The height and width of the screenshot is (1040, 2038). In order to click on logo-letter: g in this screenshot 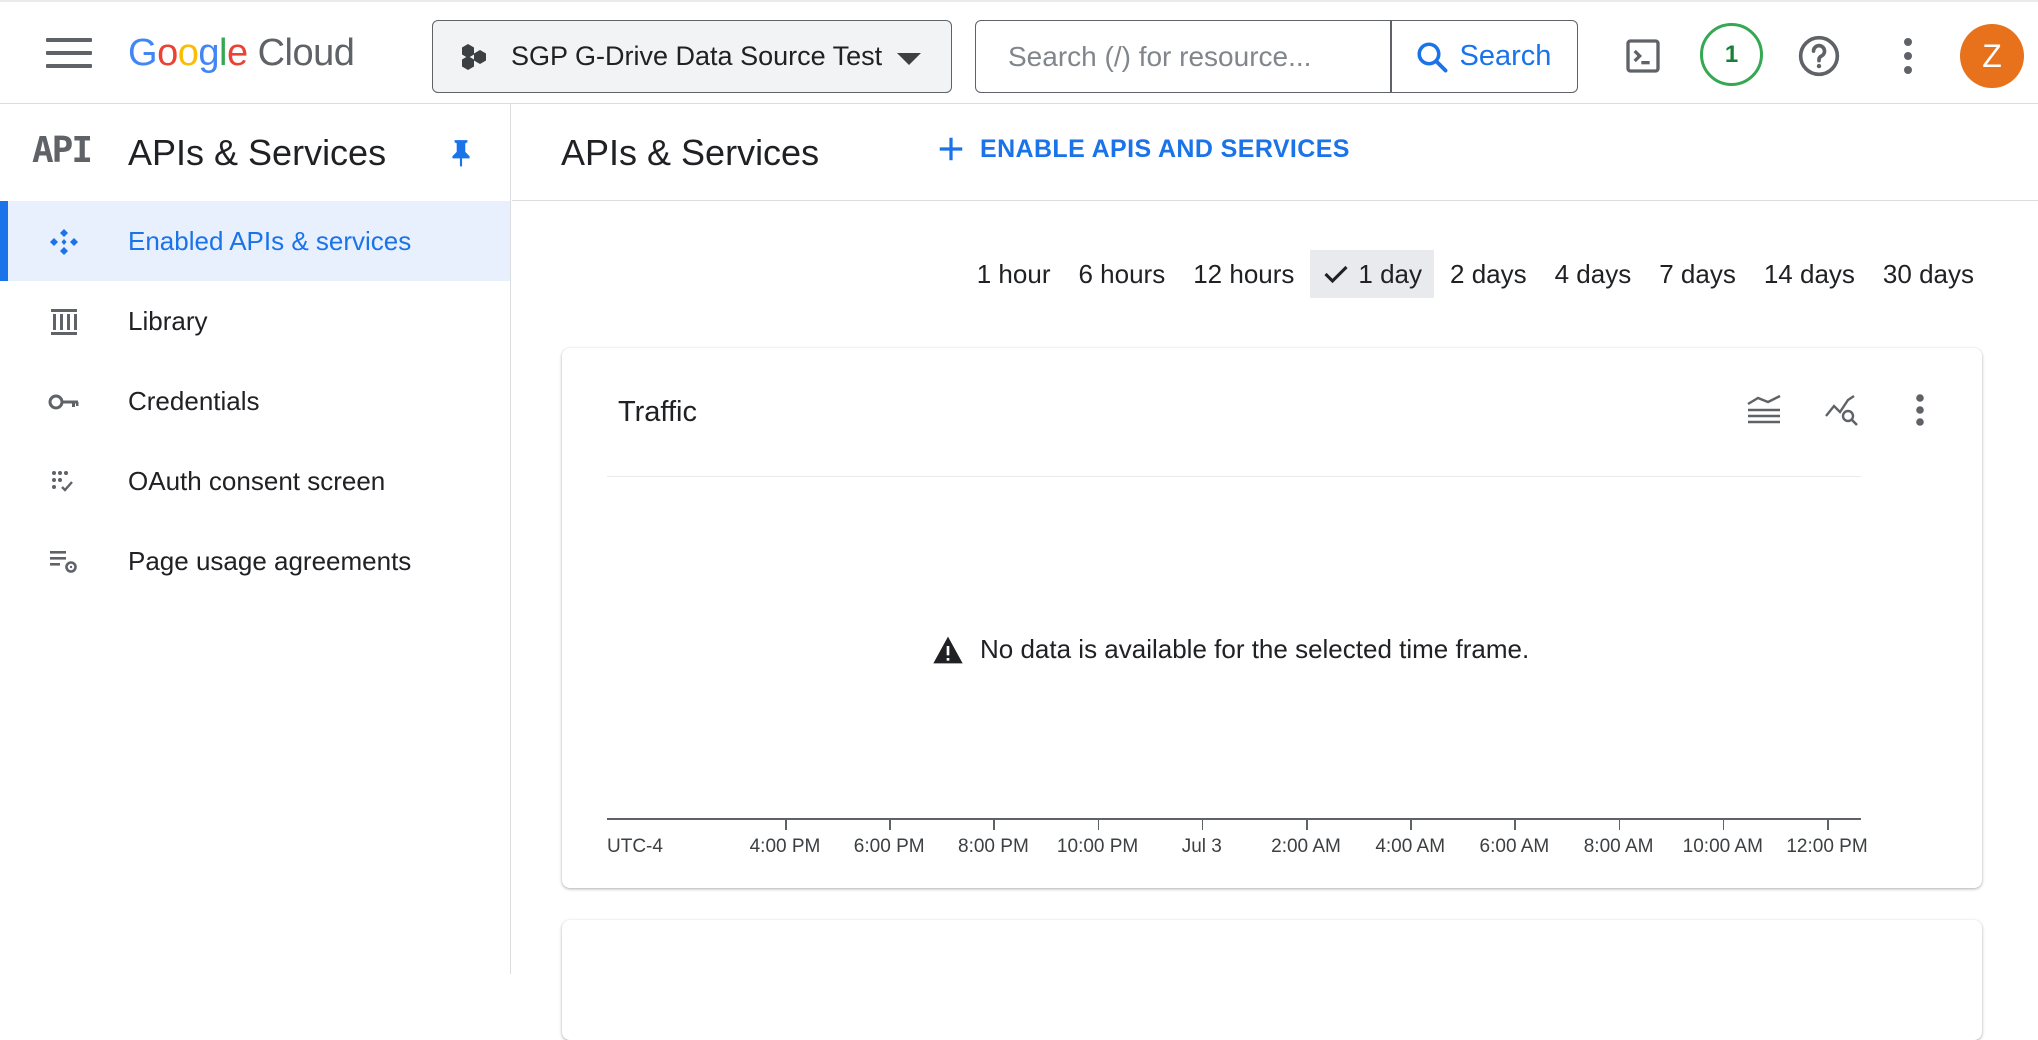, I will do `click(208, 53)`.